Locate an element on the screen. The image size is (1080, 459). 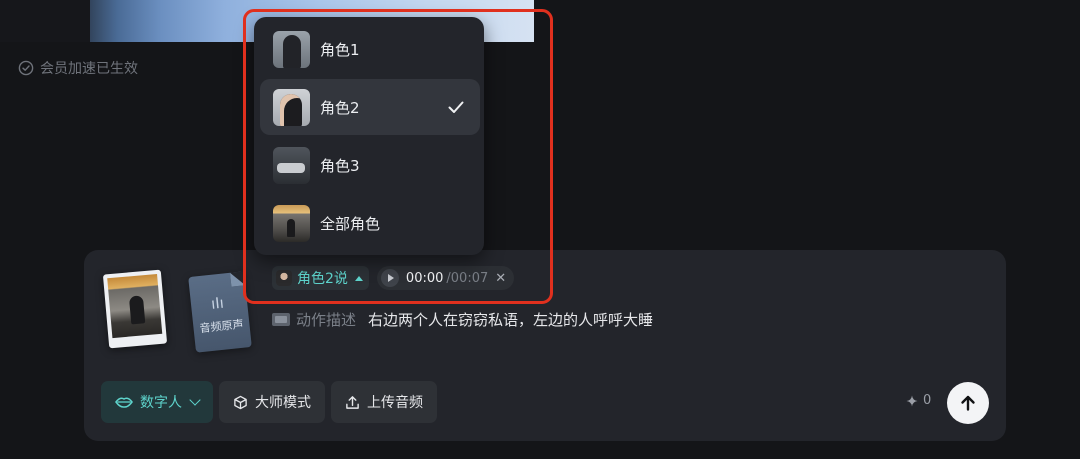
upload-icon is located at coordinates (352, 402).